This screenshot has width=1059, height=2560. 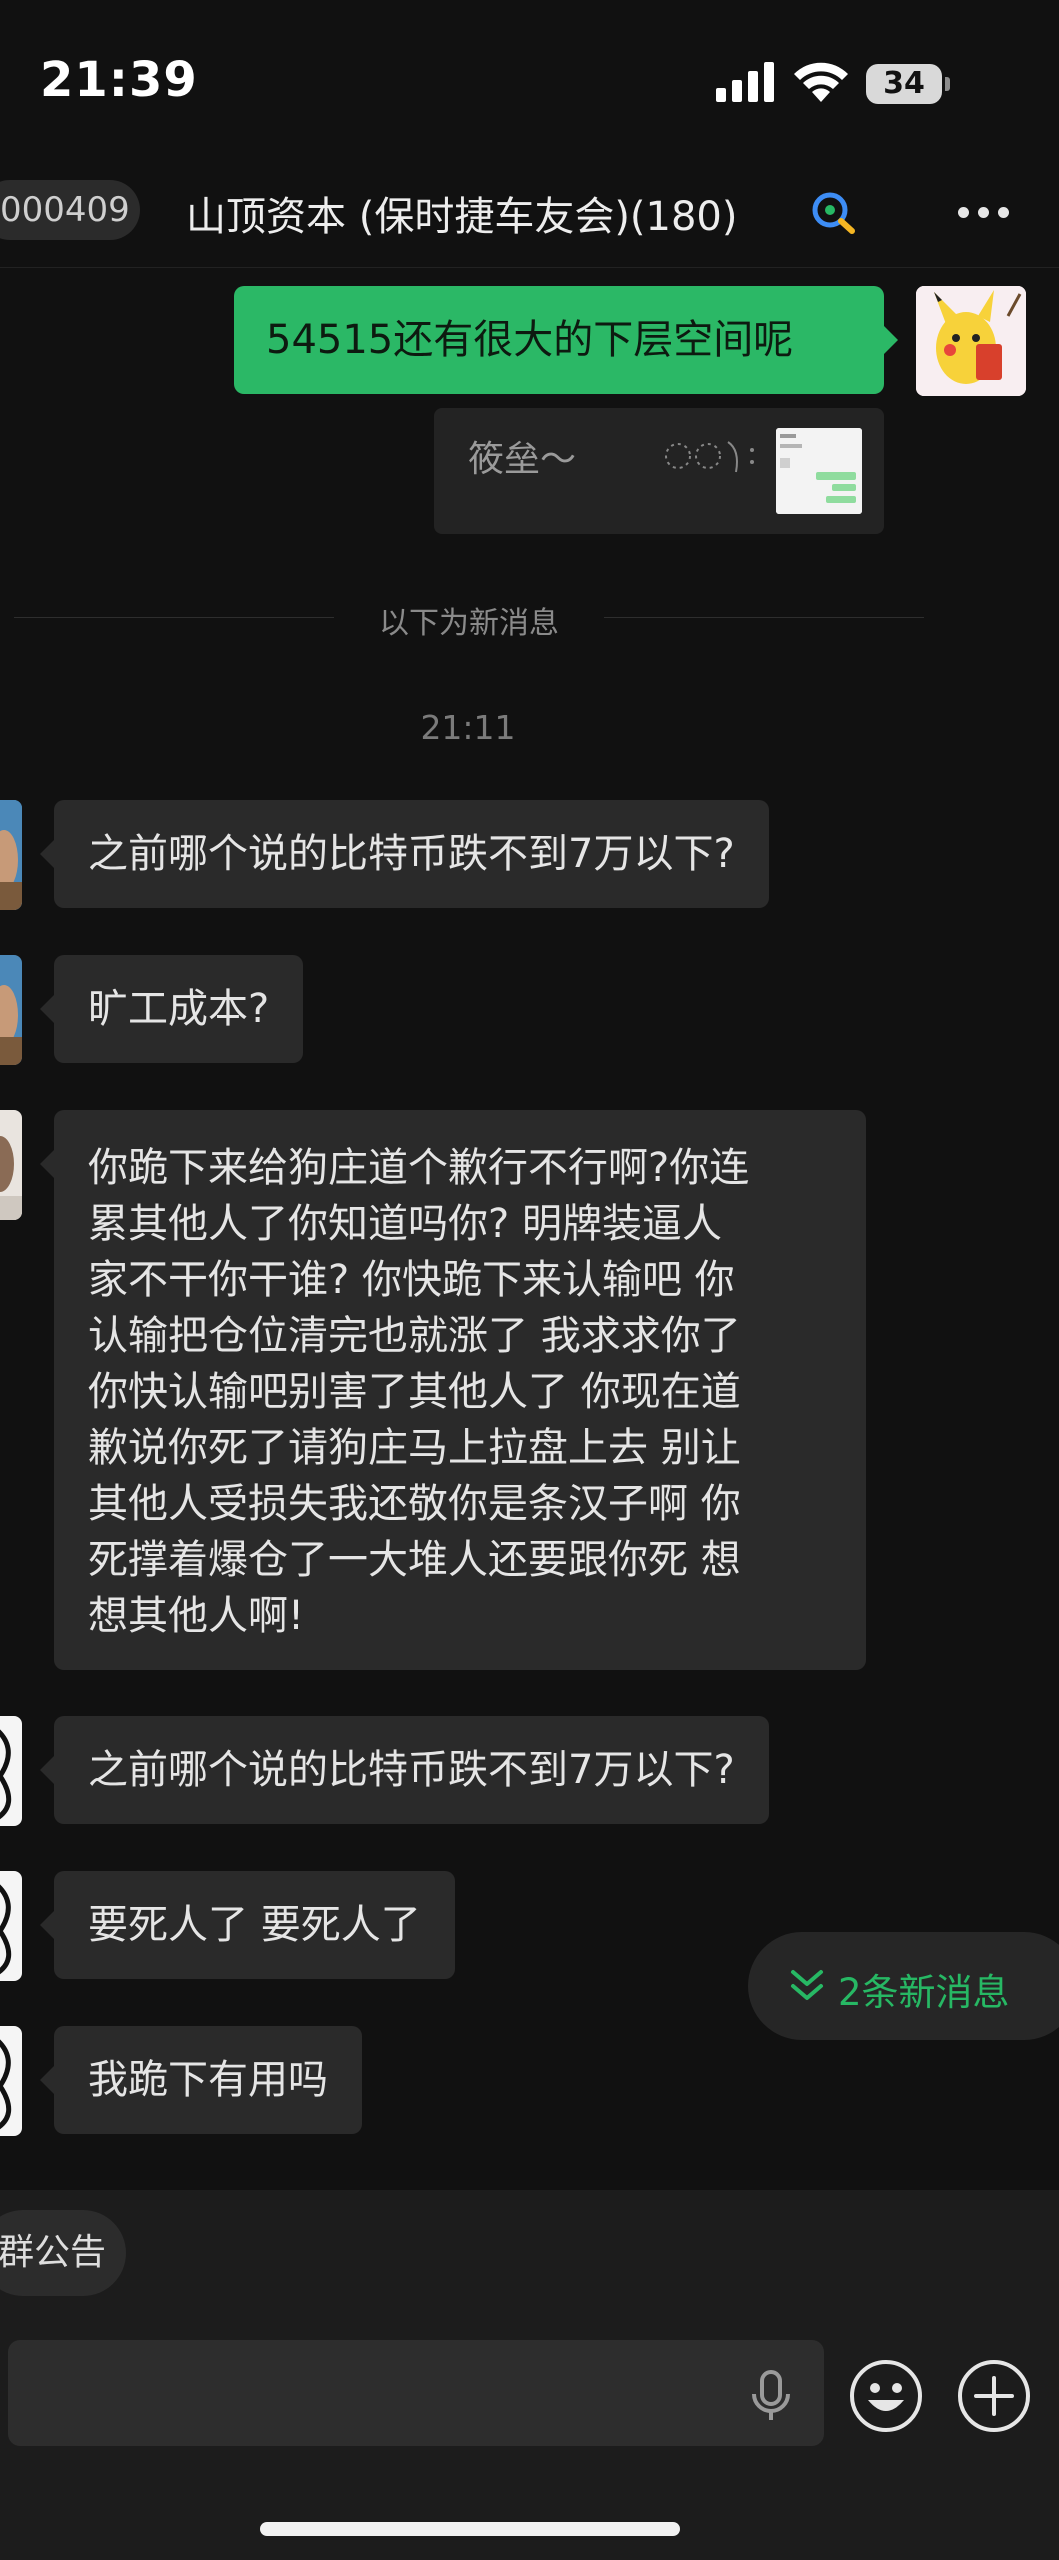 What do you see at coordinates (994, 2396) in the screenshot?
I see `plus-icon` at bounding box center [994, 2396].